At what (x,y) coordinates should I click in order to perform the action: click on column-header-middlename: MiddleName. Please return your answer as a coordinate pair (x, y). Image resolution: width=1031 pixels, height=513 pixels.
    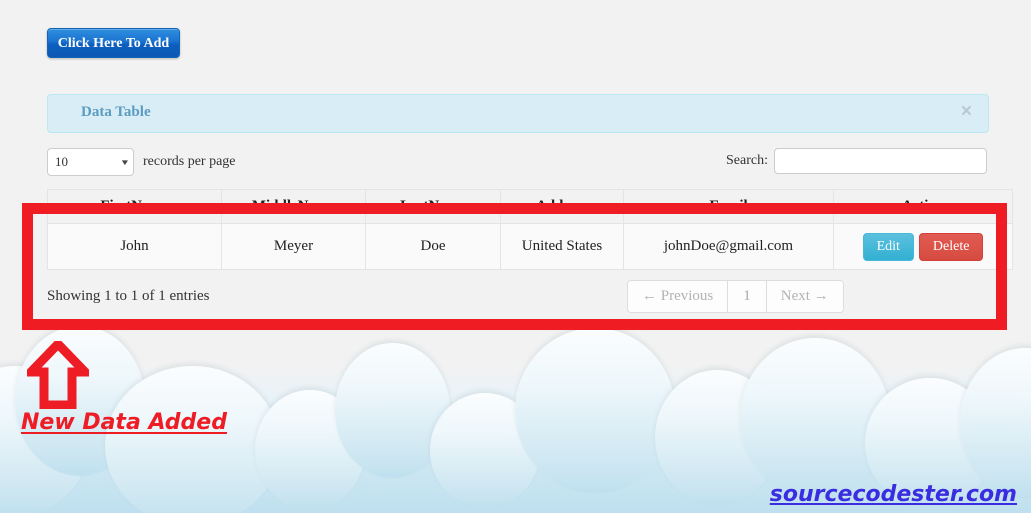
    Looking at the image, I should click on (293, 206).